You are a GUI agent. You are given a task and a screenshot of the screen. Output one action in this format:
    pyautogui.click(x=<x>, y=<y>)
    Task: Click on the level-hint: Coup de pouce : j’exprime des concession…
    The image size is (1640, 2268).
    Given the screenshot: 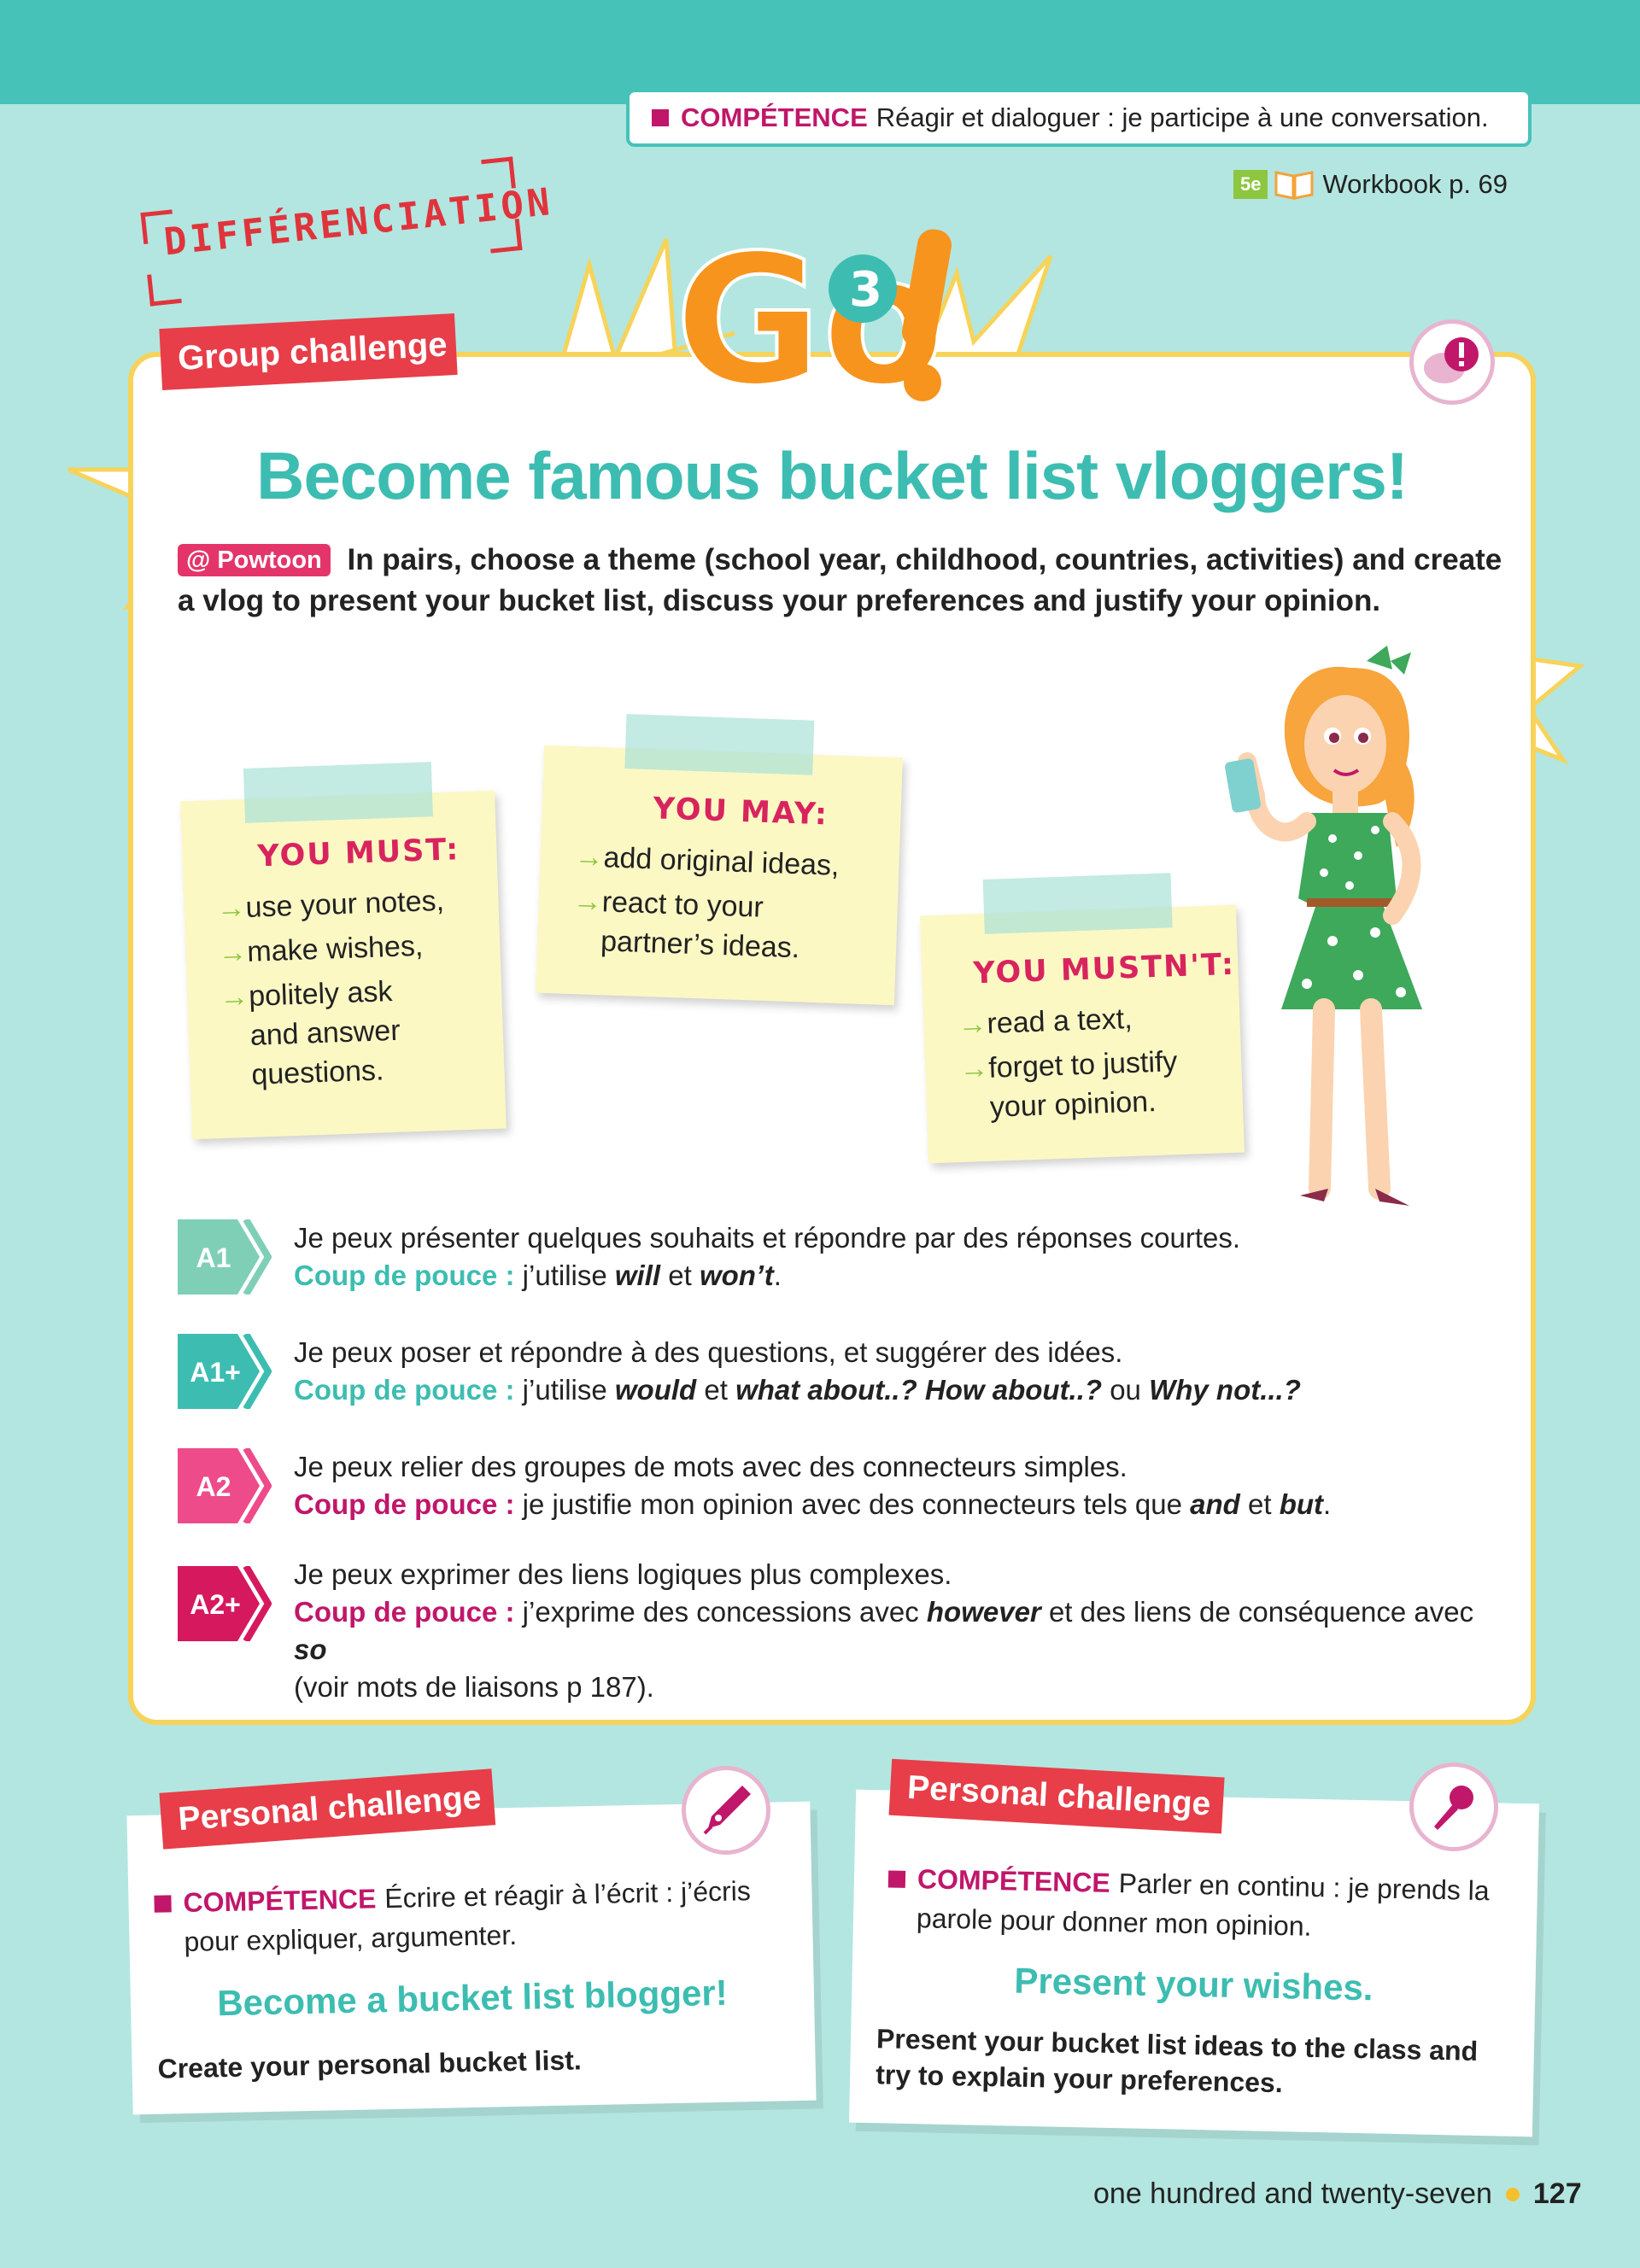 What is the action you would take?
    pyautogui.click(x=884, y=1630)
    